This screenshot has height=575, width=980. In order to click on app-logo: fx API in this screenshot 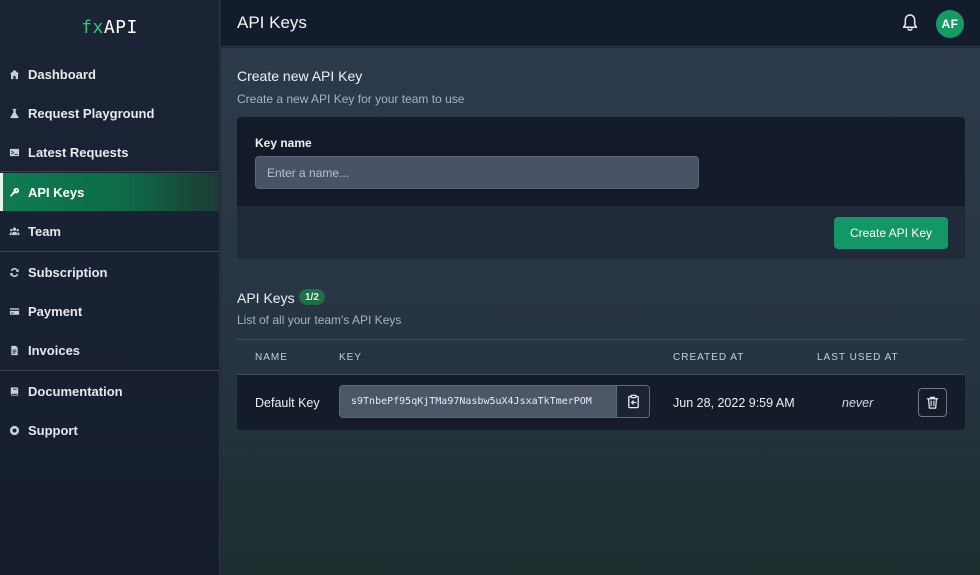, I will do `click(109, 27)`.